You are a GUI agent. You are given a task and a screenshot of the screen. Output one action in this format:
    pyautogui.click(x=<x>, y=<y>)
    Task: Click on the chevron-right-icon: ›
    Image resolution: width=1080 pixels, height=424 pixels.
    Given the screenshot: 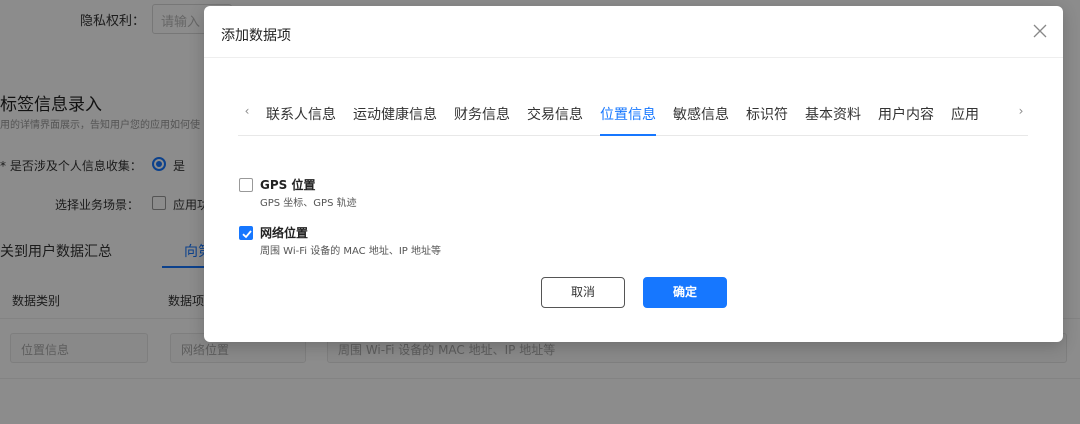 What is the action you would take?
    pyautogui.click(x=1021, y=111)
    